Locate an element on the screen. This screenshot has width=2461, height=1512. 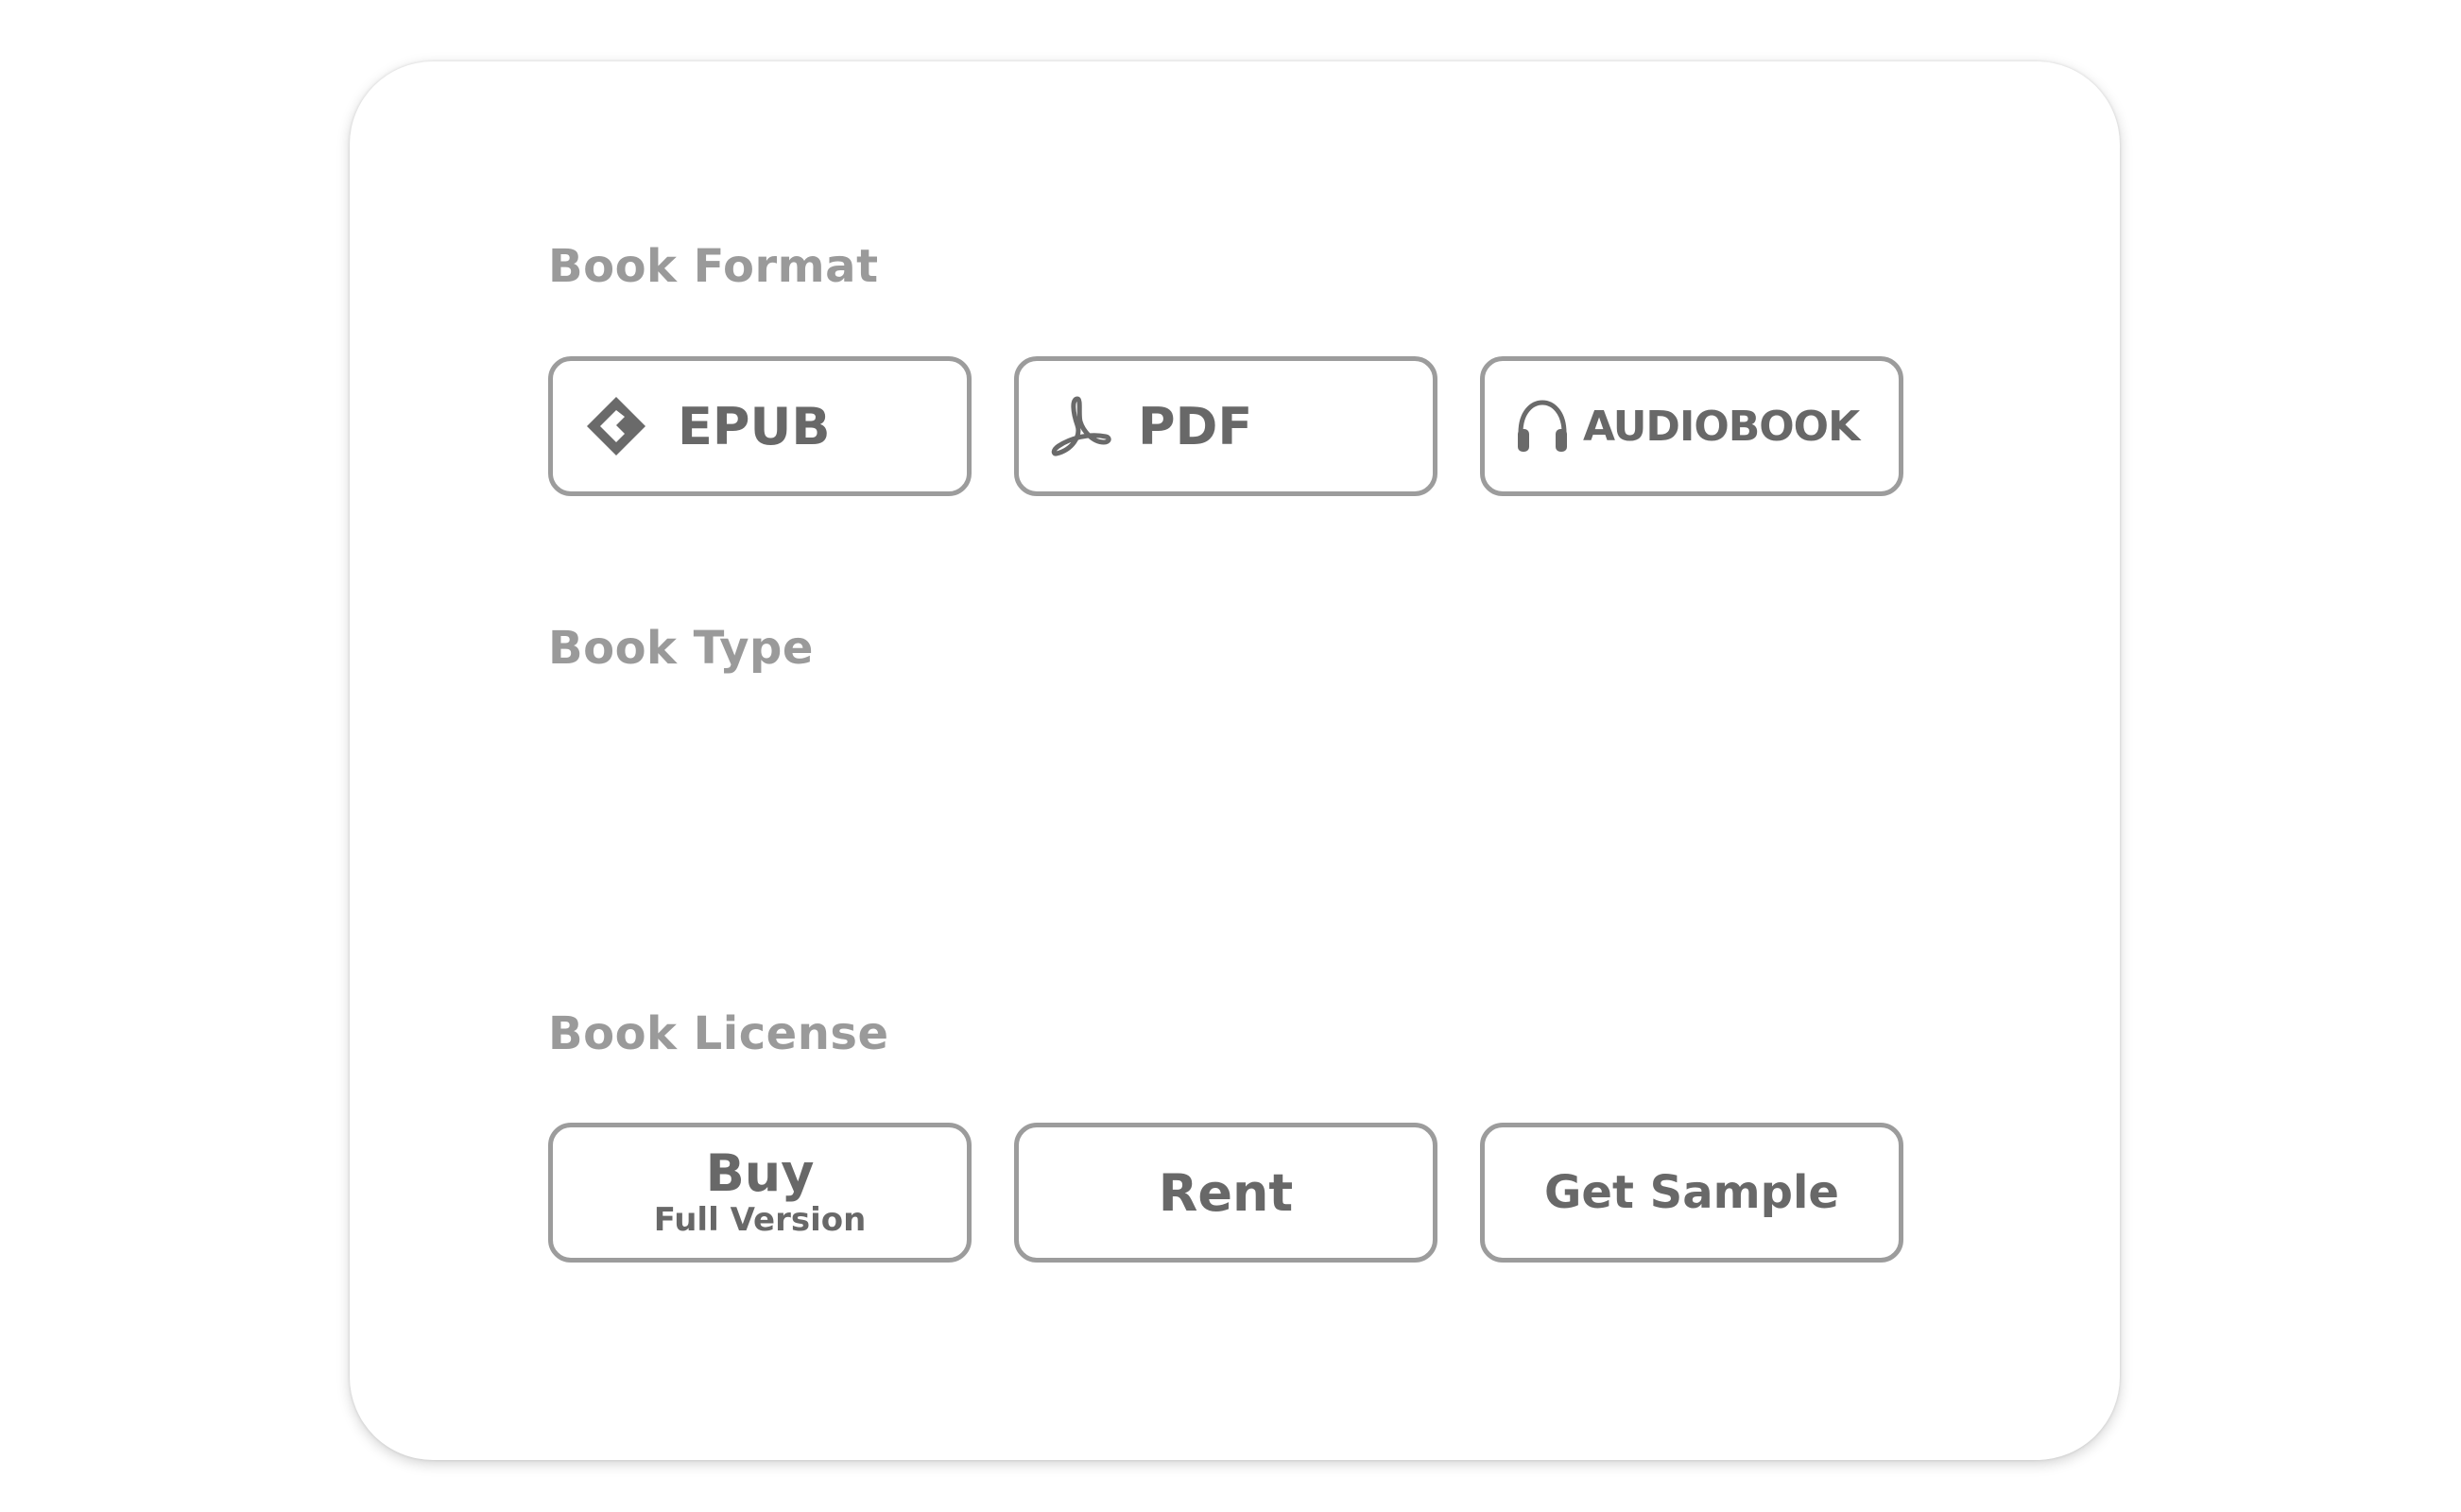
format-epub-button: EPUB is located at coordinates (760, 426).